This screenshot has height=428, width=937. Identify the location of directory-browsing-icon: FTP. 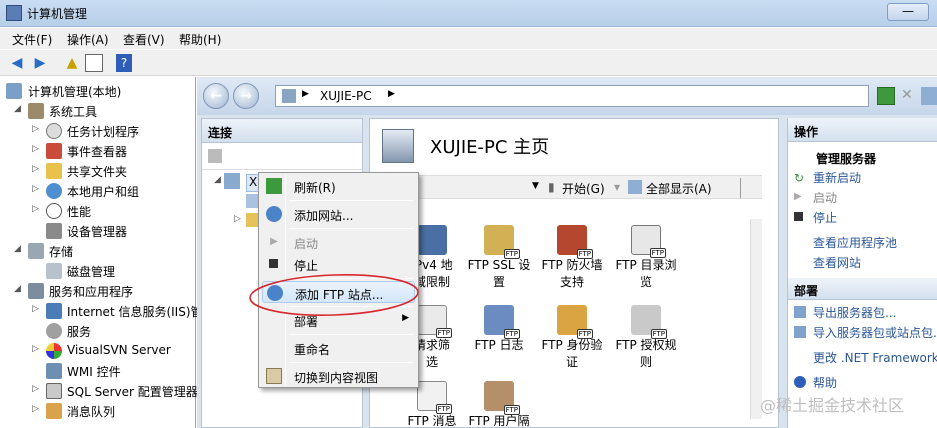
(648, 241).